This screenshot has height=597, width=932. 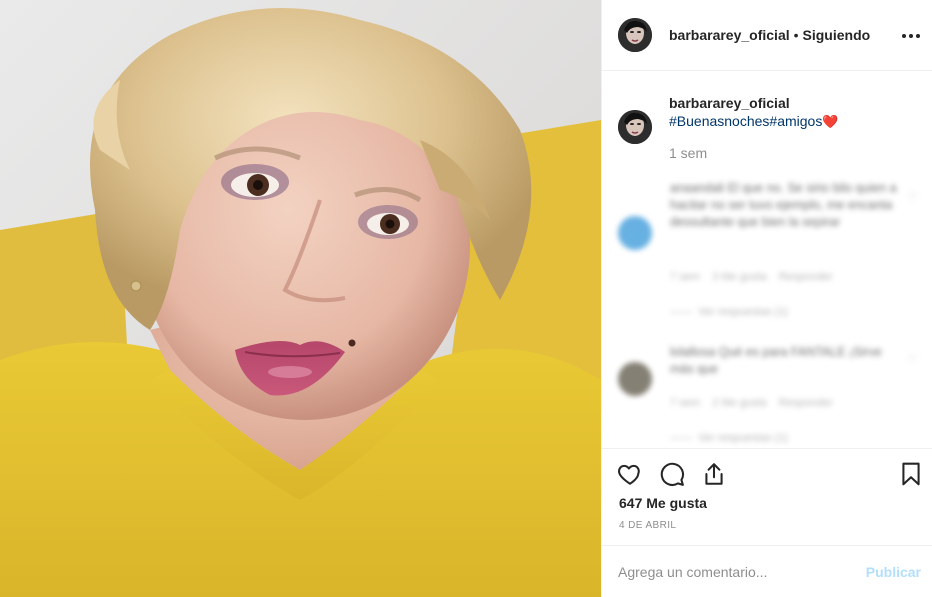 I want to click on caption-hashtags: #Buenasnoches#amigos, so click(x=745, y=121).